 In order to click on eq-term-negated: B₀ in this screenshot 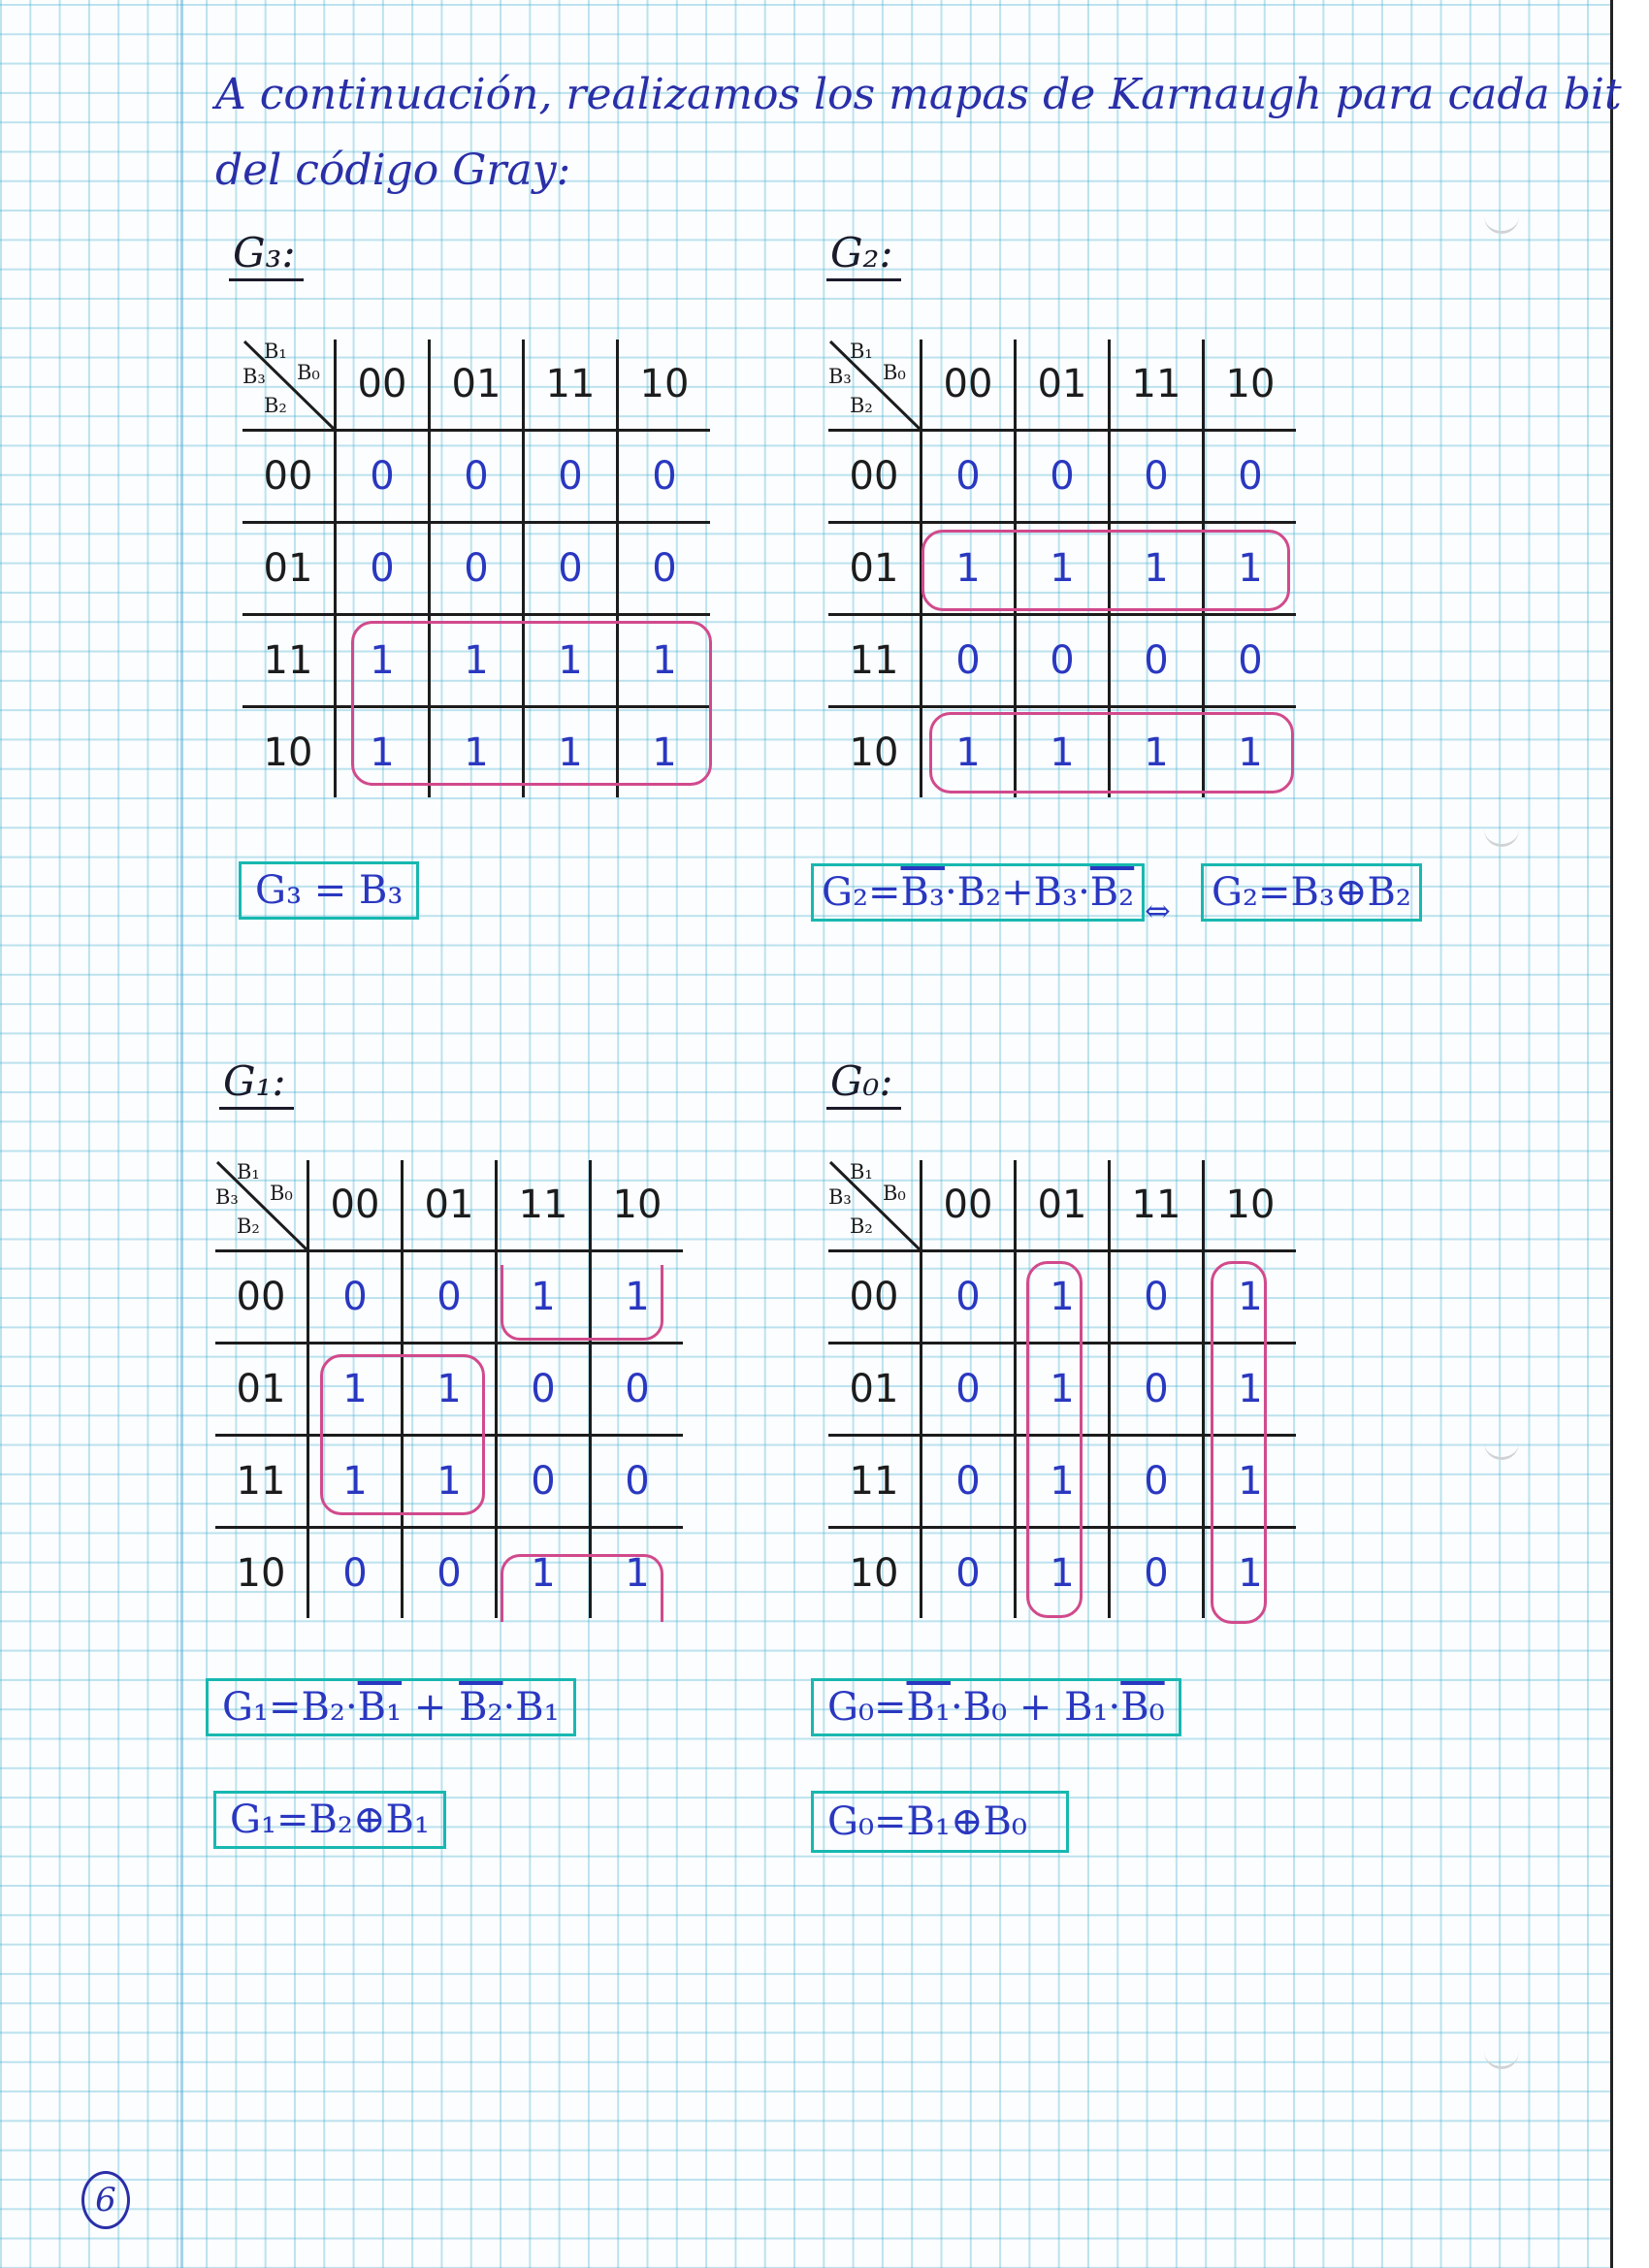, I will do `click(1142, 1707)`.